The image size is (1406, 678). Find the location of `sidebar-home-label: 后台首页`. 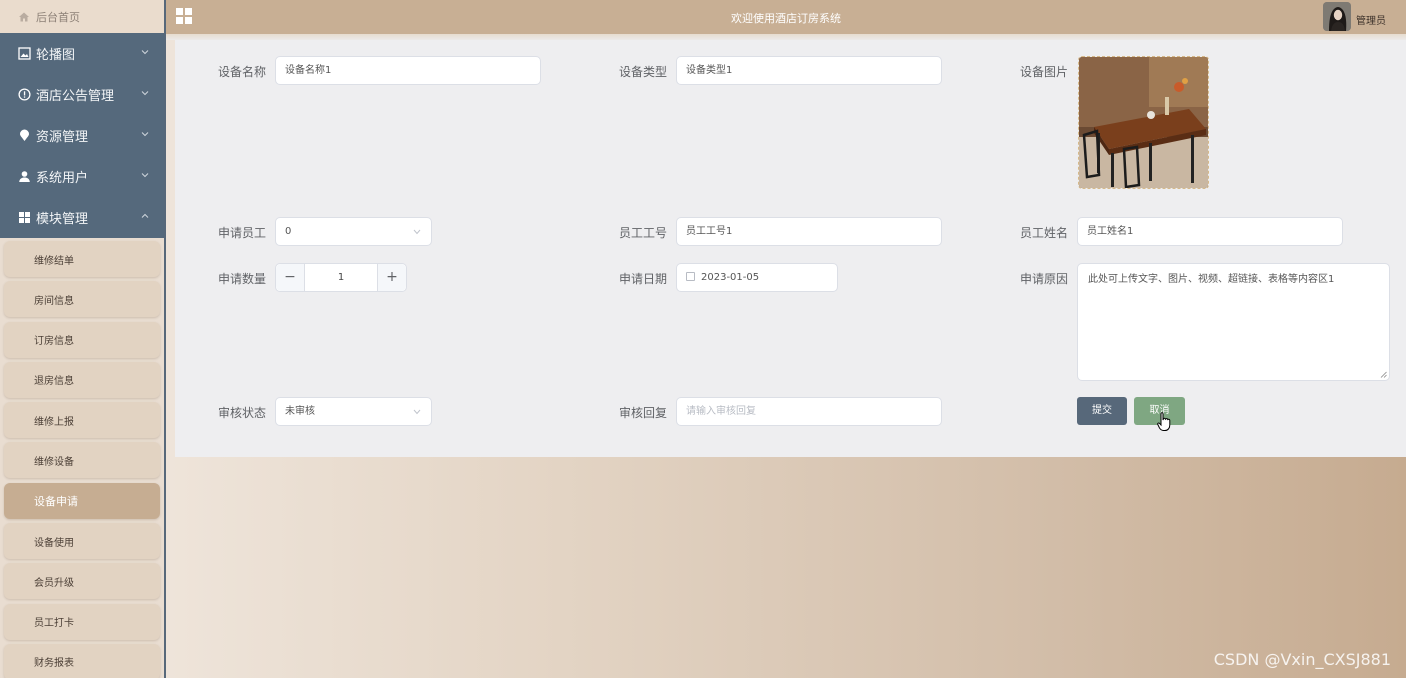

sidebar-home-label: 后台首页 is located at coordinates (58, 17).